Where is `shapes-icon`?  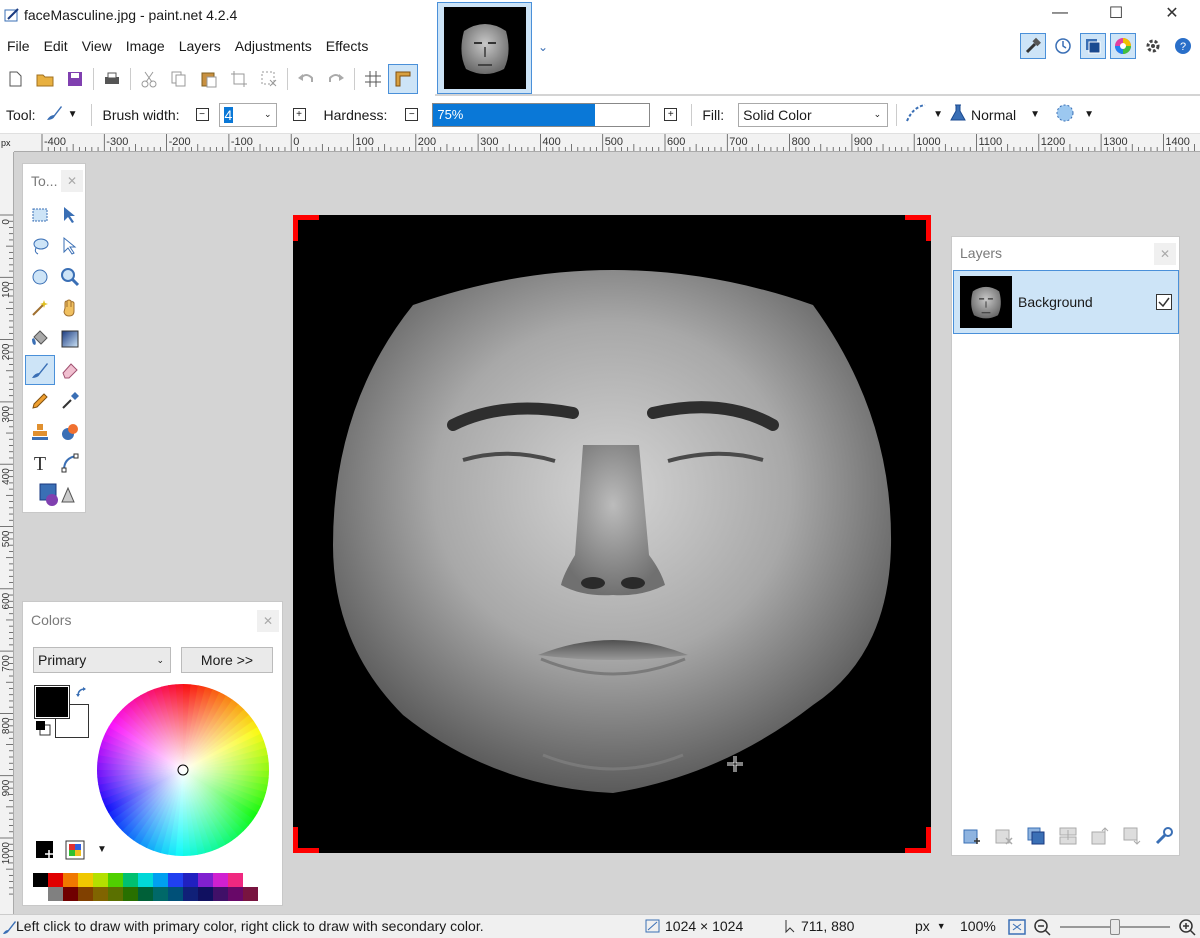 shapes-icon is located at coordinates (55, 494).